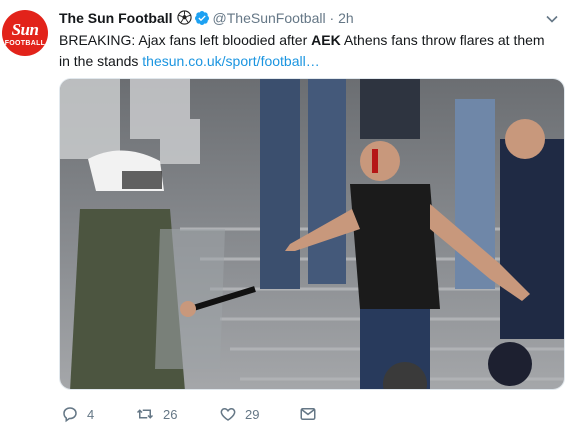  I want to click on verified-badge-icon, so click(202, 19).